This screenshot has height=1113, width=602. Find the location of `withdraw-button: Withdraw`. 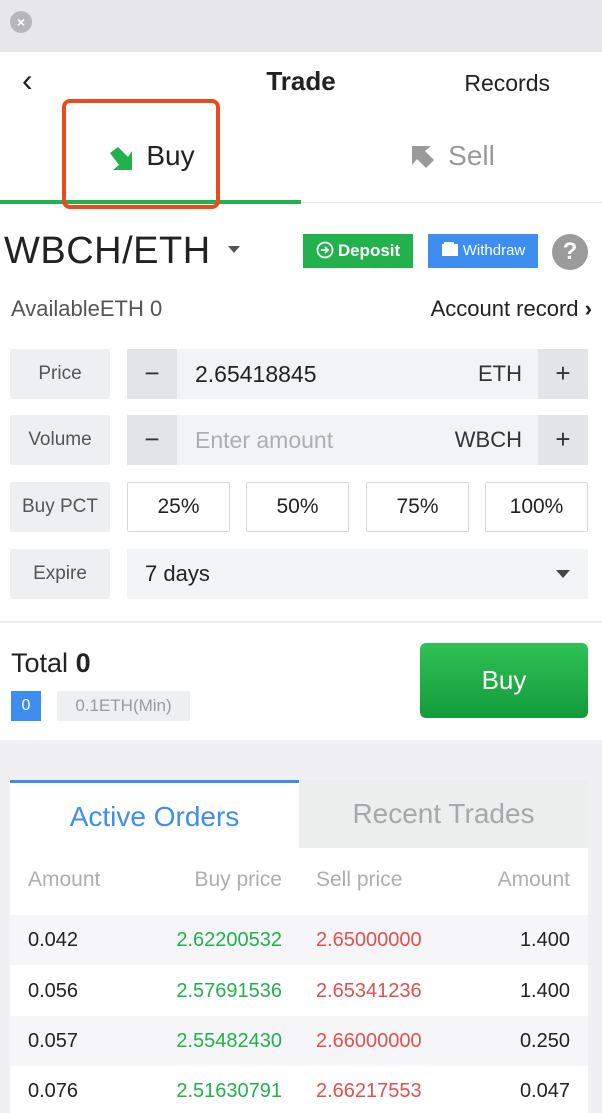

withdraw-button: Withdraw is located at coordinates (483, 251).